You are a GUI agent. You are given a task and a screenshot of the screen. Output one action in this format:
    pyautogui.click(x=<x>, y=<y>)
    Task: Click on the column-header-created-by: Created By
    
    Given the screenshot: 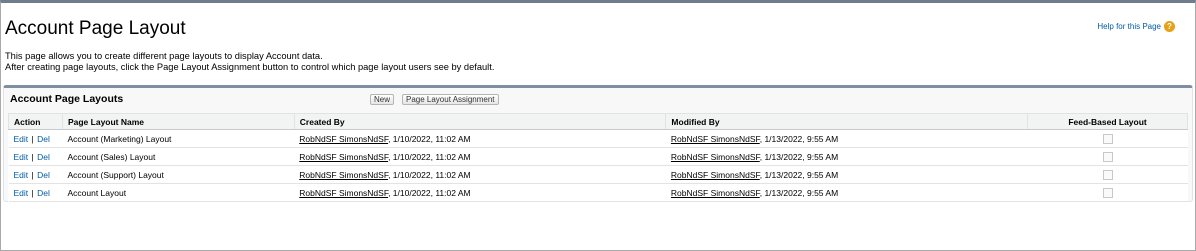 What is the action you would take?
    pyautogui.click(x=480, y=121)
    